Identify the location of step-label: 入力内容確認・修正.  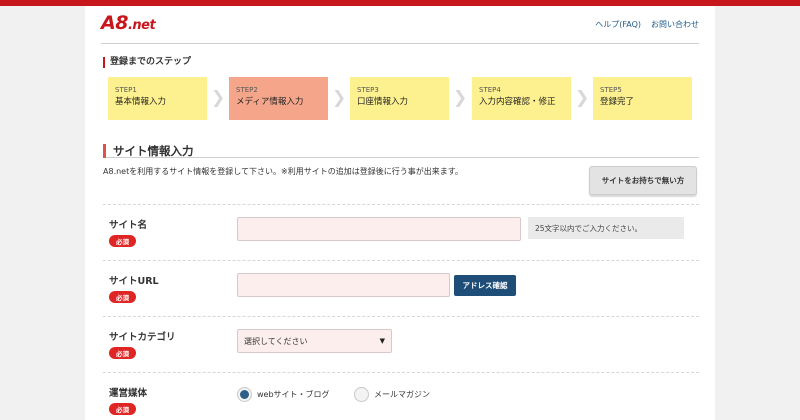
(517, 102).